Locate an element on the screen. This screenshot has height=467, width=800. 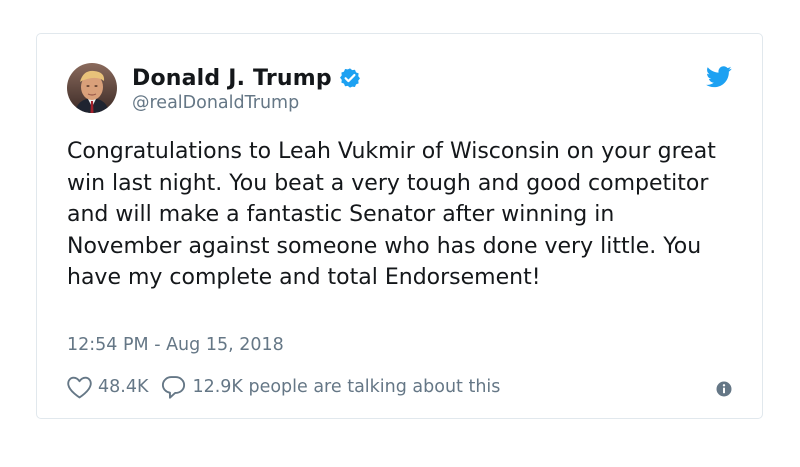
twitter-bird-icon is located at coordinates (719, 77).